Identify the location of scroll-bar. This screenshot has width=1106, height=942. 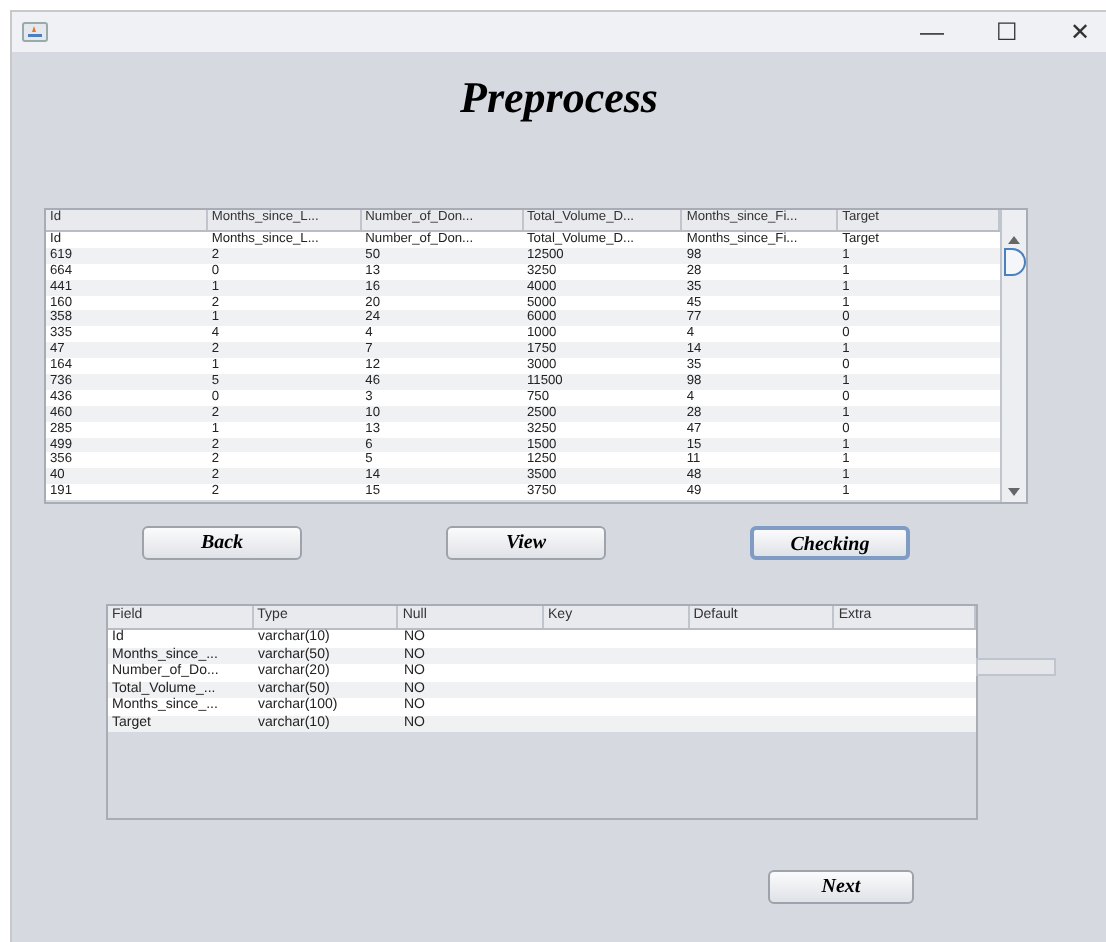
(1013, 356).